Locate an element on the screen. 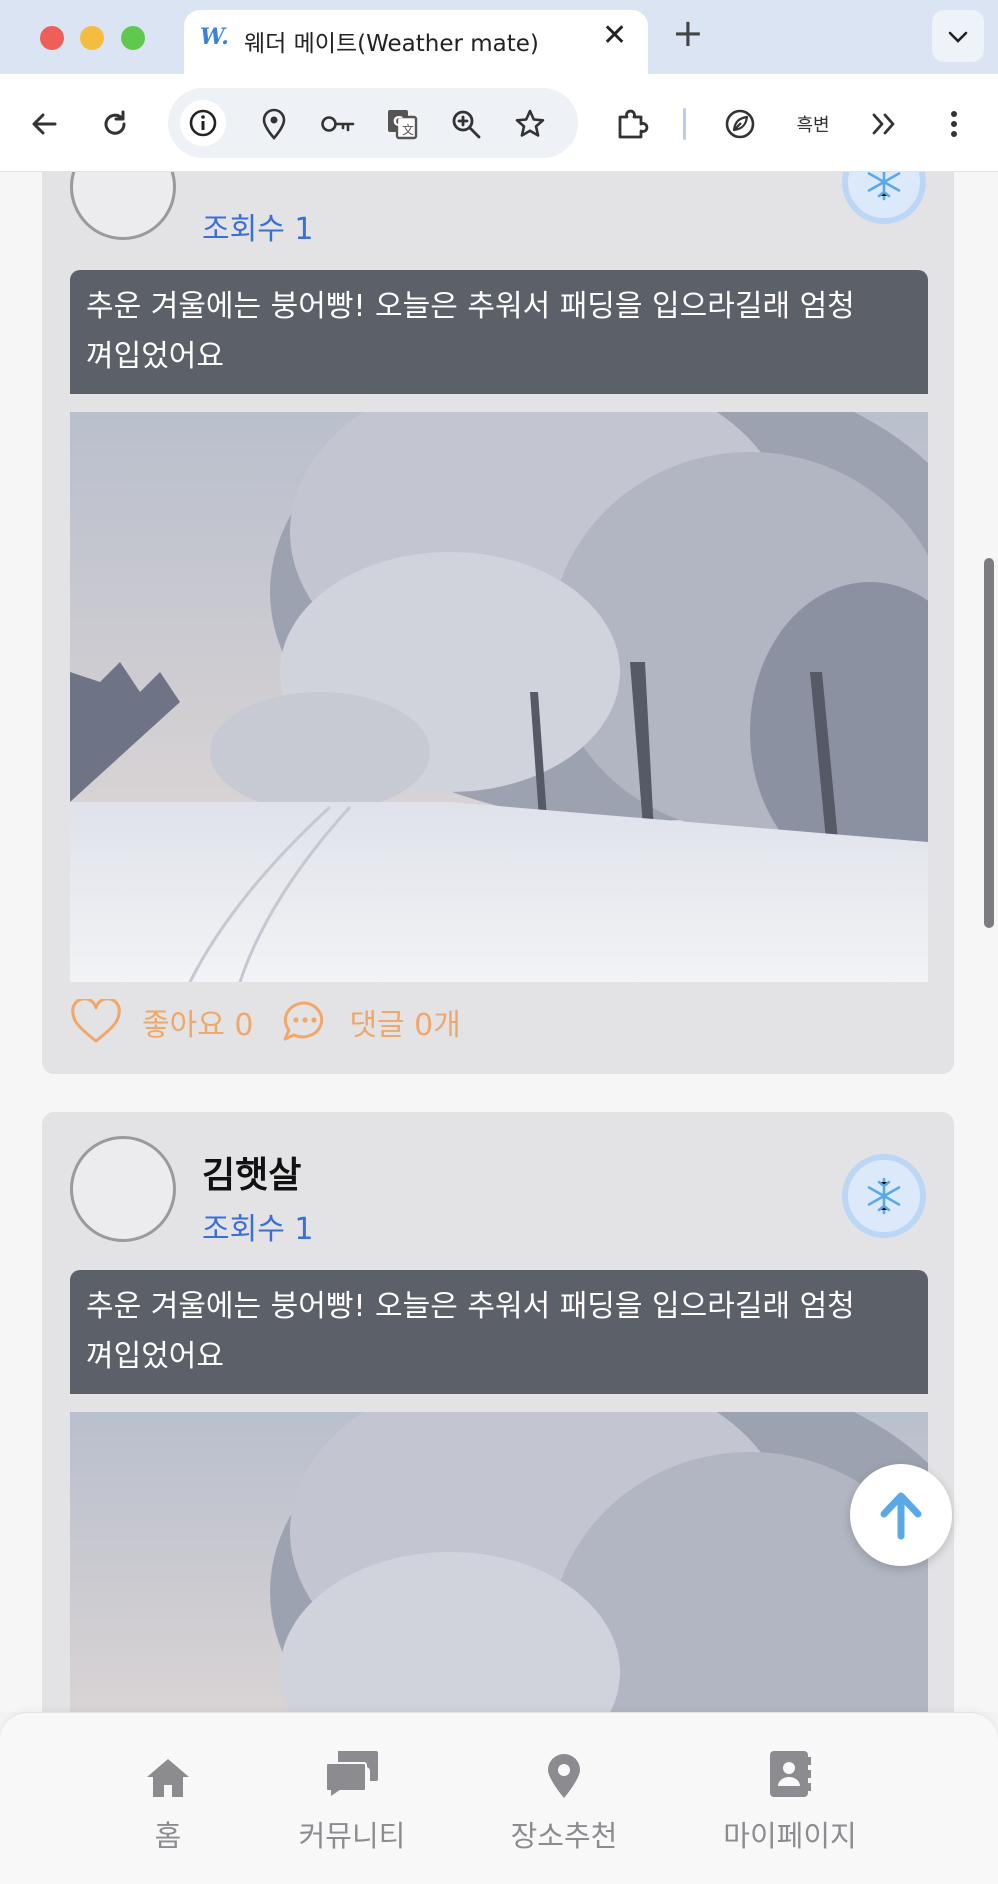  browser-toolbar: G文 흑변 is located at coordinates (499, 123).